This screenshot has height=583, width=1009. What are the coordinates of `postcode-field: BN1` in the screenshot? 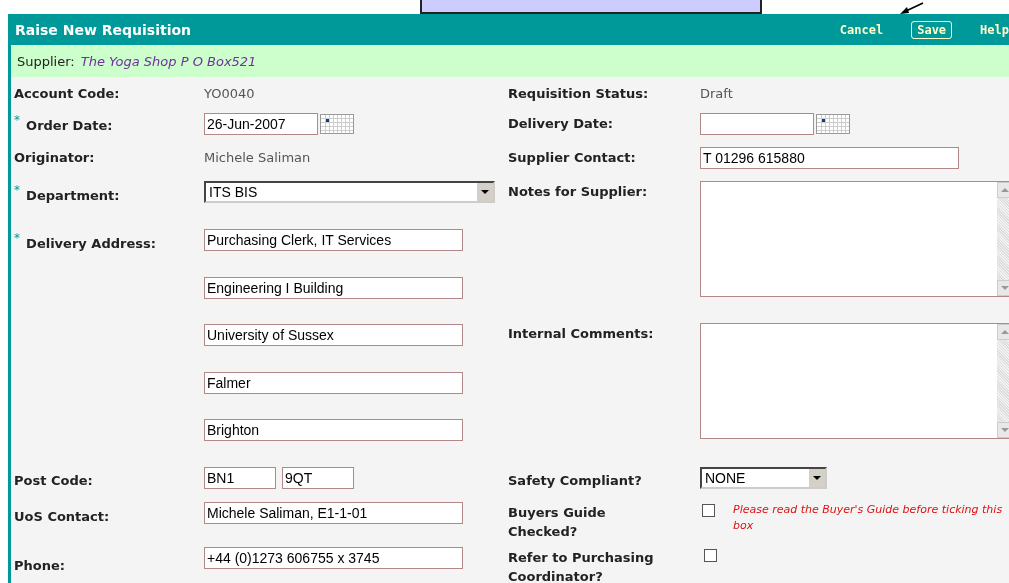 It's located at (240, 478).